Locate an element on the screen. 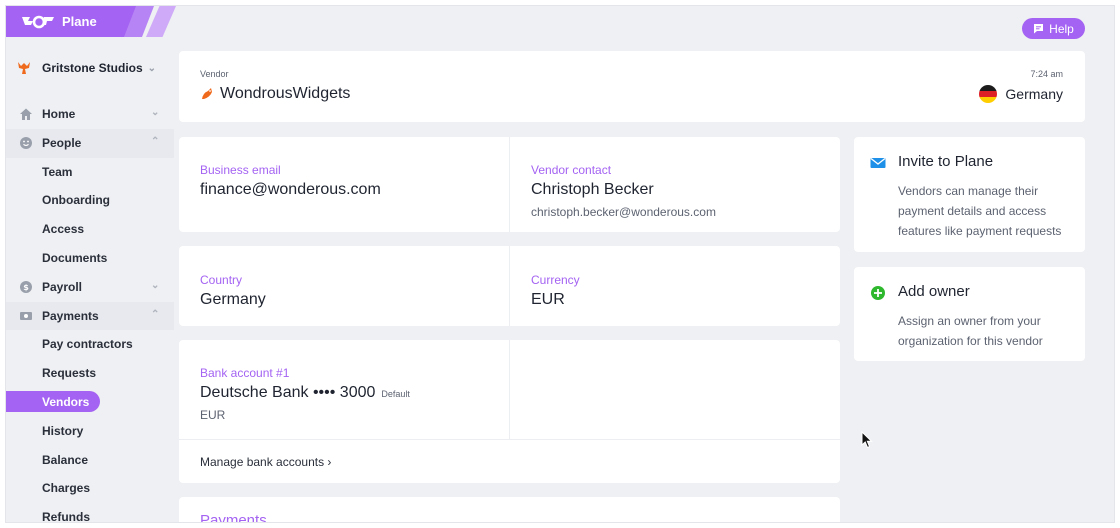 This screenshot has height=528, width=1120. payments-title: Payments is located at coordinates (233, 517).